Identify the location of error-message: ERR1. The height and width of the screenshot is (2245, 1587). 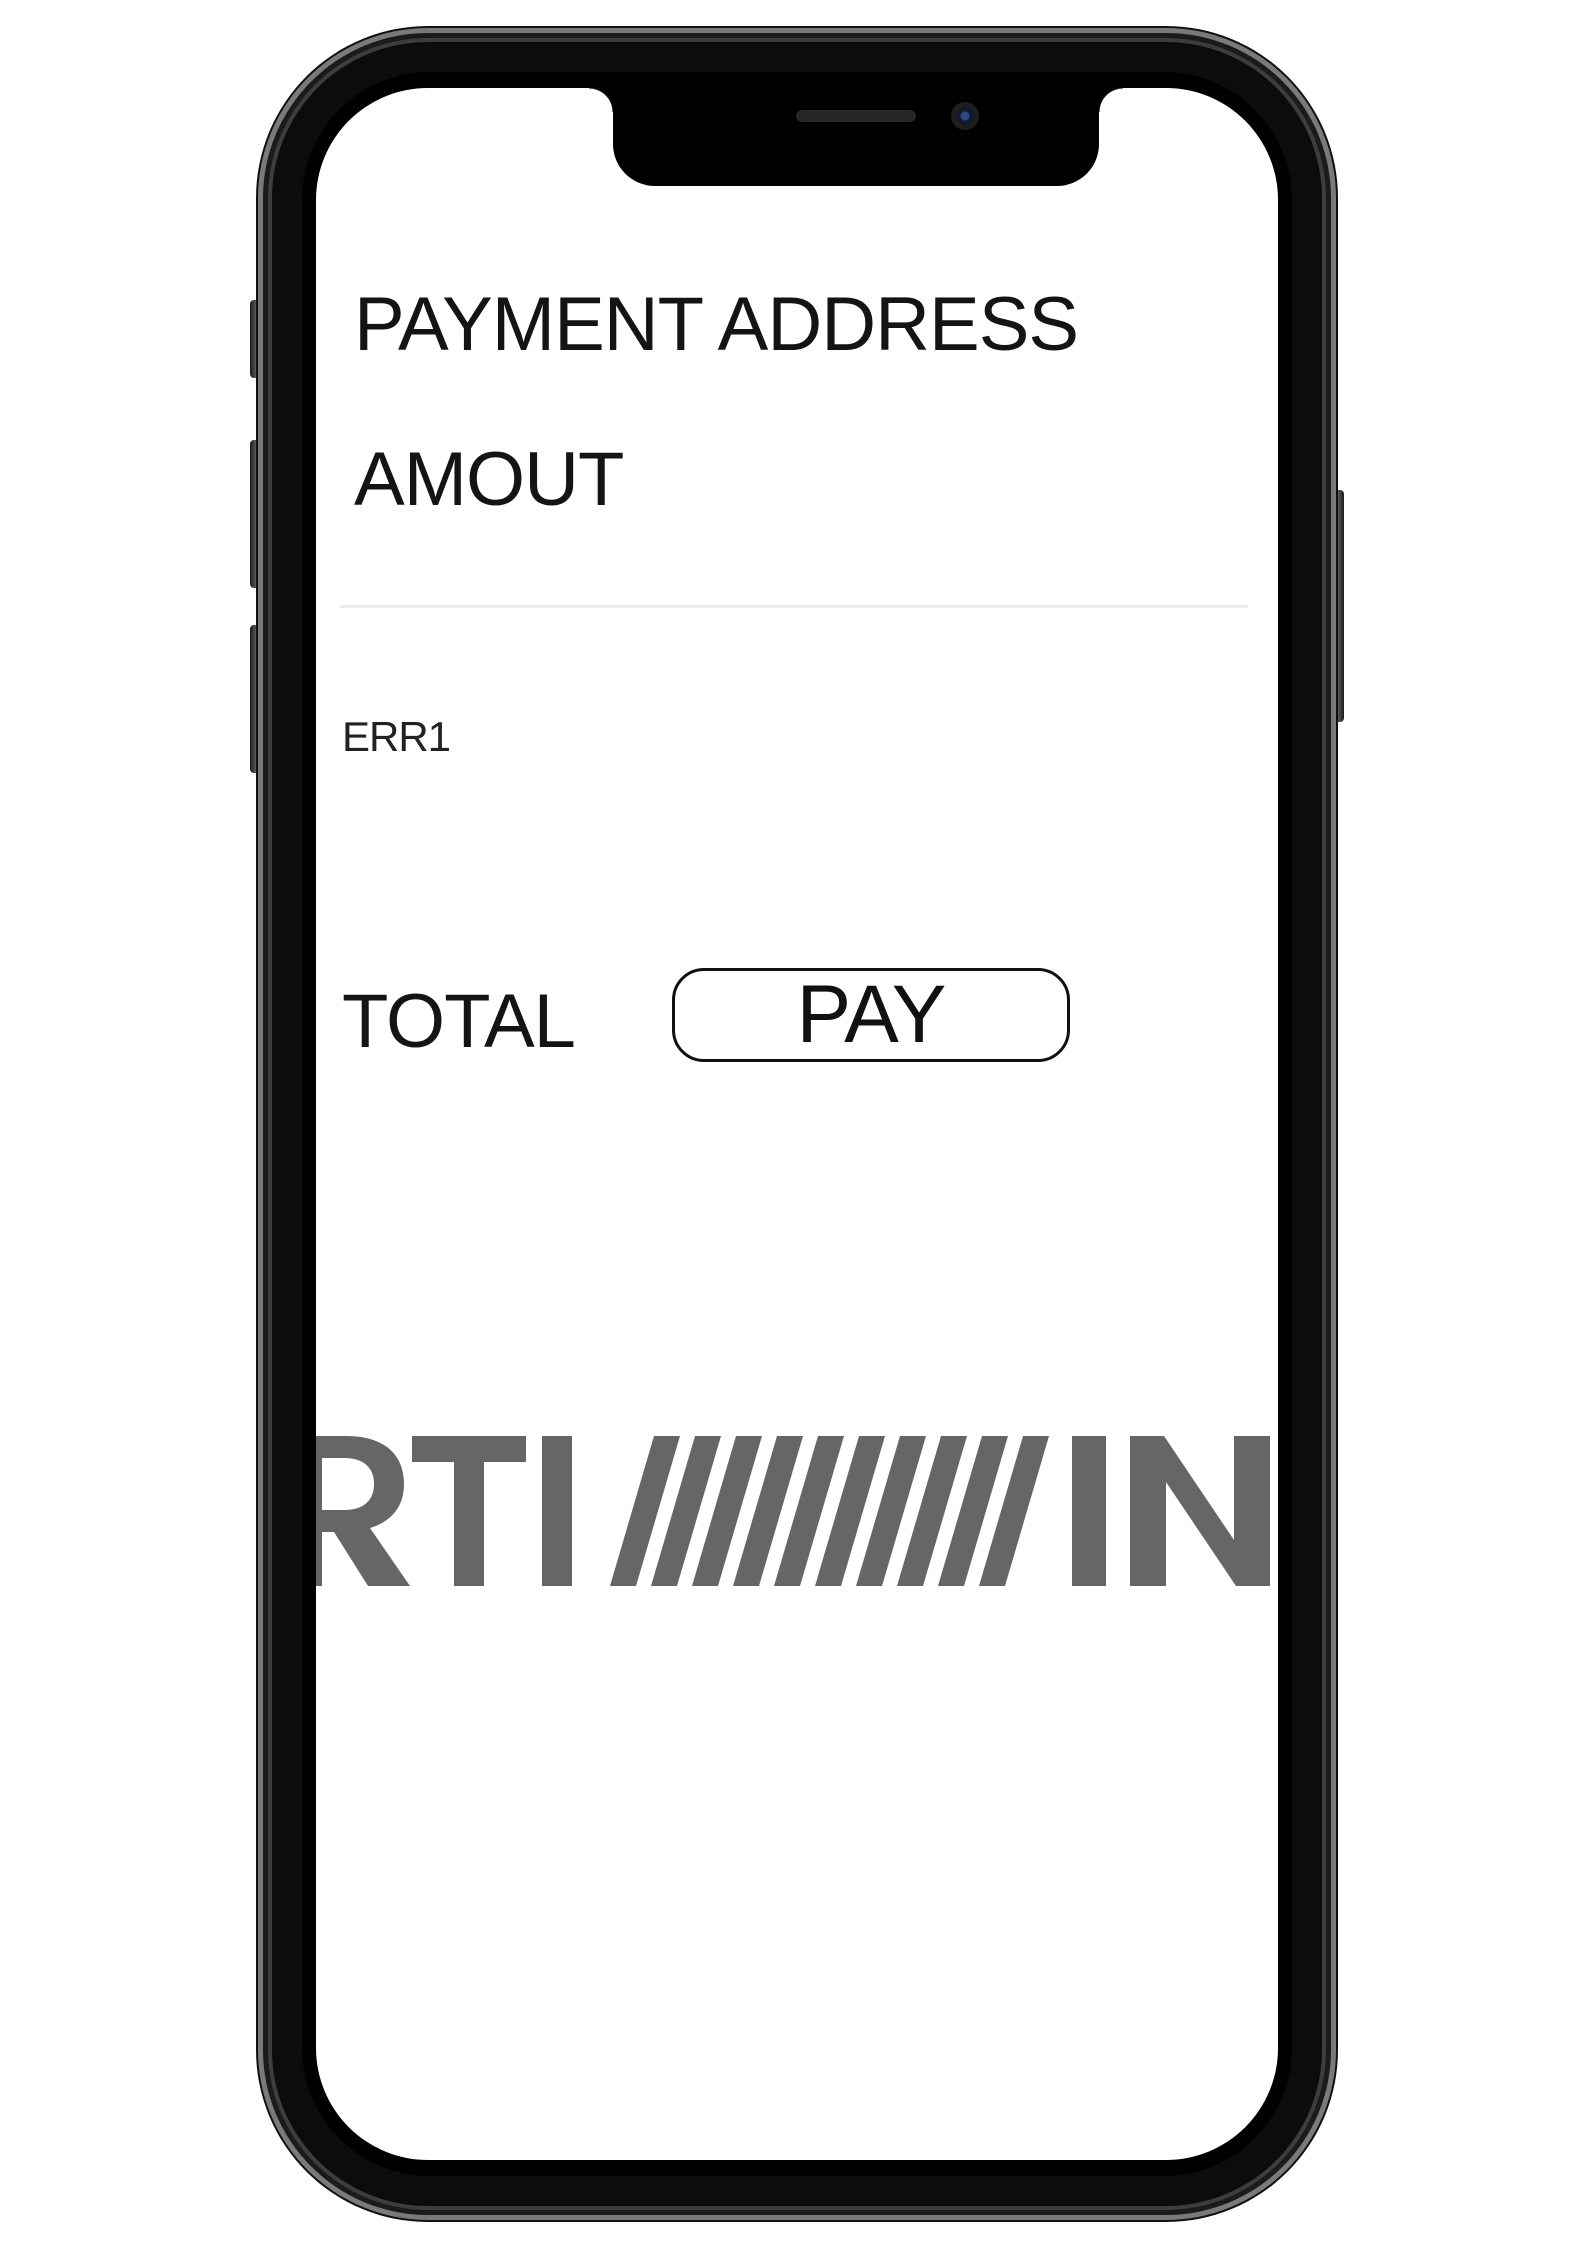
(396, 736).